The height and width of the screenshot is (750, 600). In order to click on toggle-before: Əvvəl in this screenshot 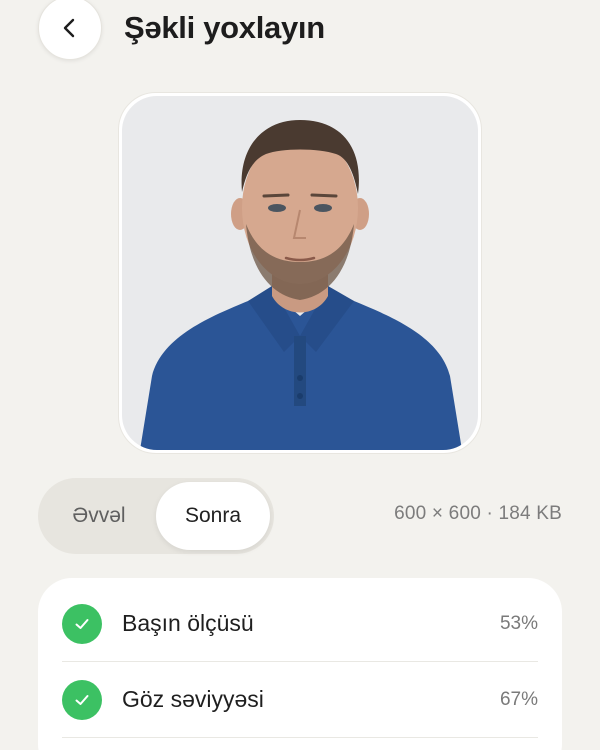, I will do `click(99, 516)`.